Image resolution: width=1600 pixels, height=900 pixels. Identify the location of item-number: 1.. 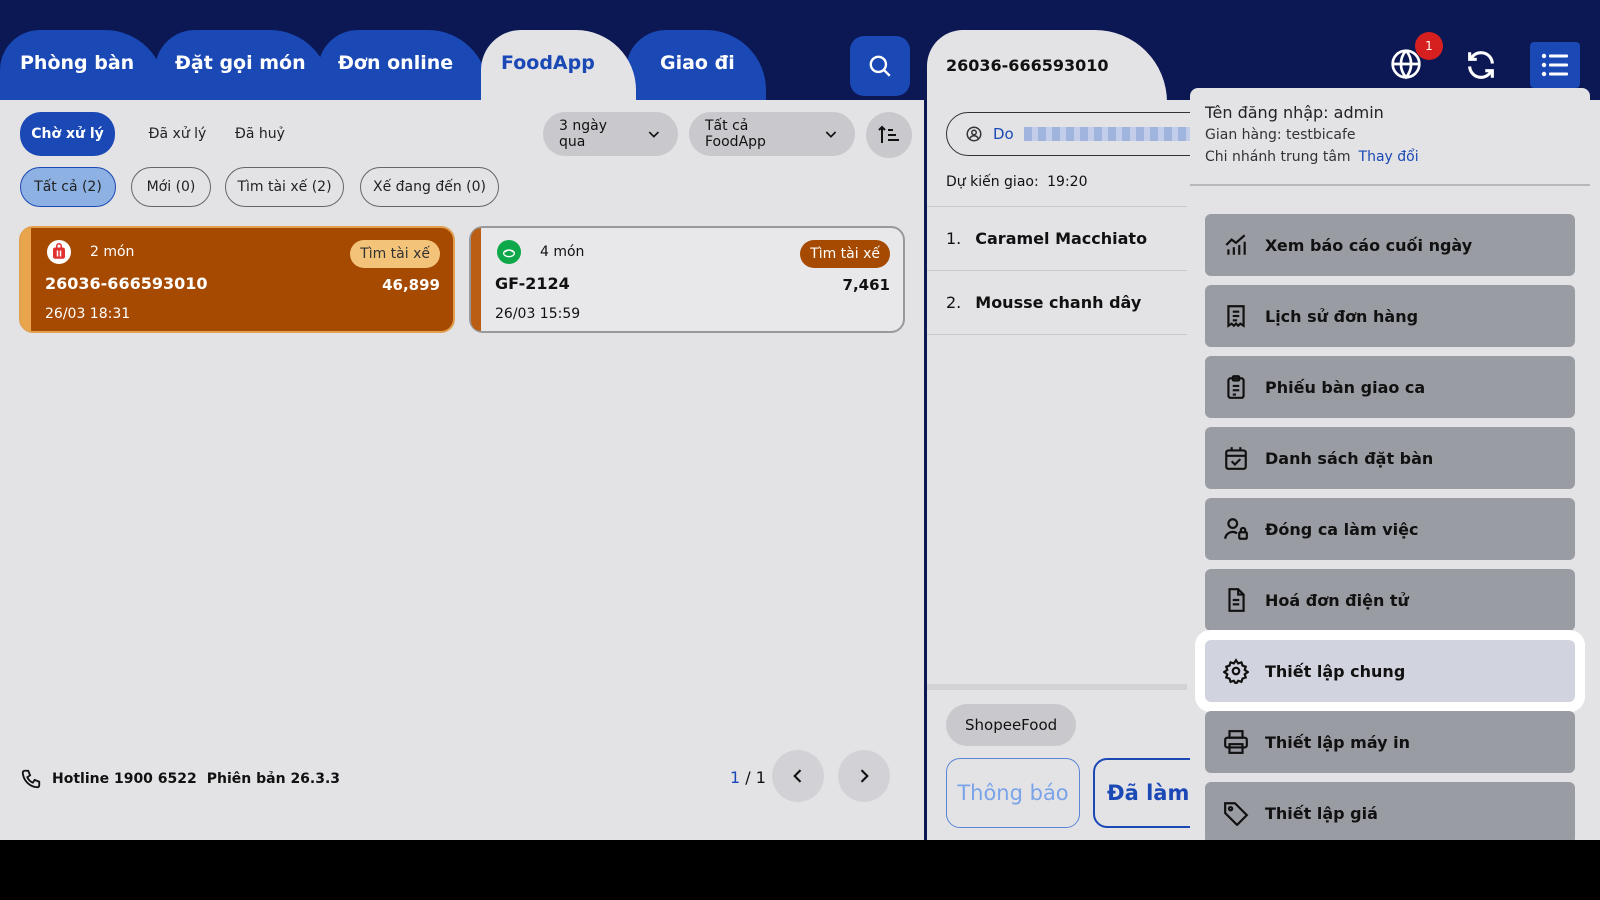
(954, 238).